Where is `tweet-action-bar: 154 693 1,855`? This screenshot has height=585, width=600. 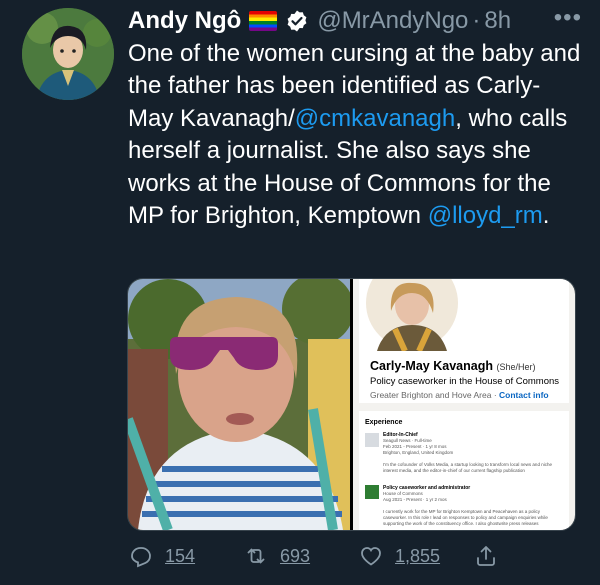
tweet-action-bar: 154 693 1,855 is located at coordinates (352, 556).